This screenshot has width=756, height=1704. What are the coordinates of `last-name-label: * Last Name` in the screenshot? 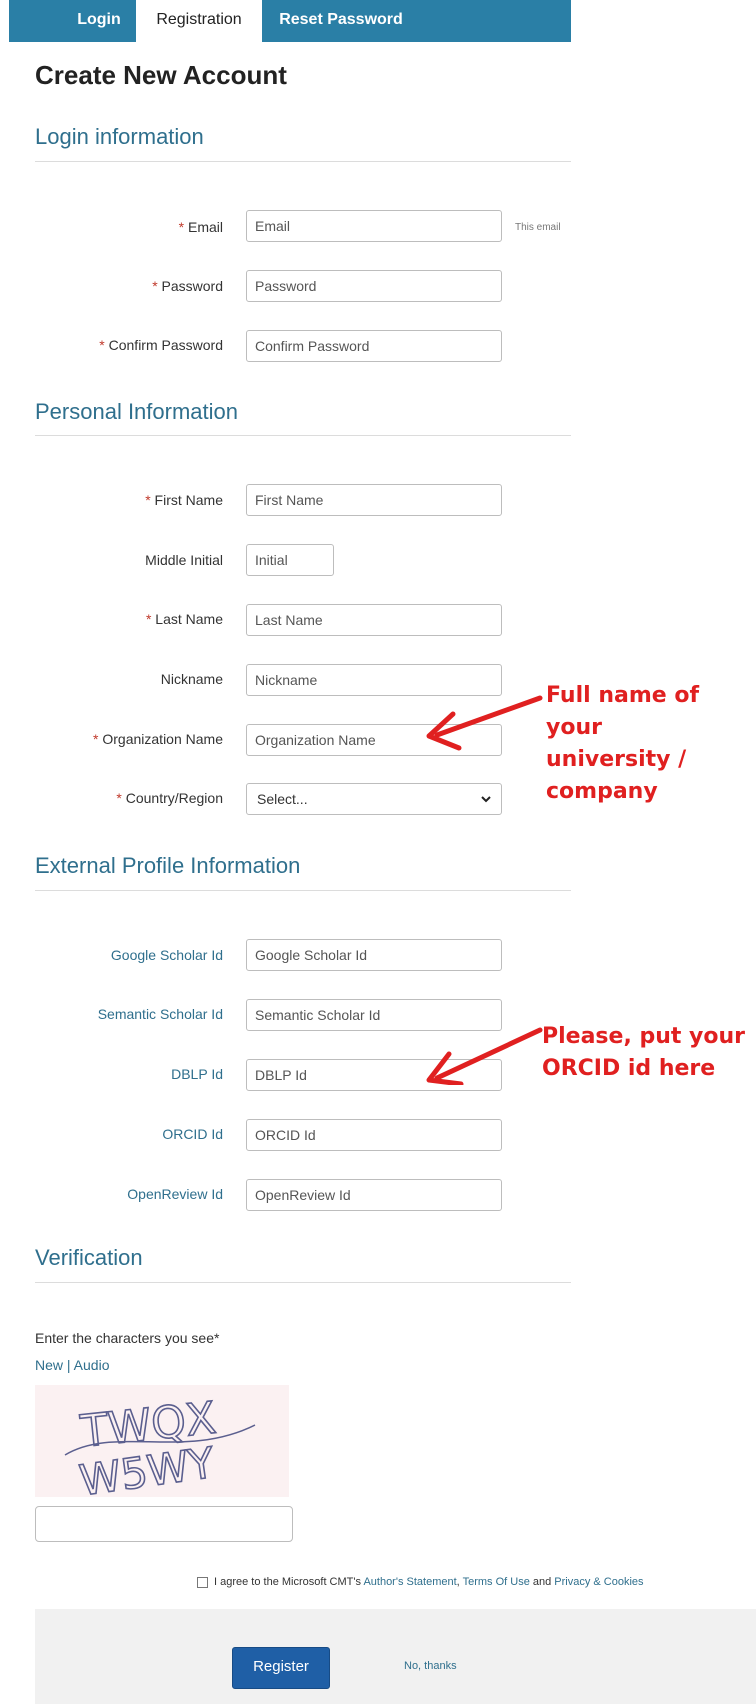 It's located at (184, 619).